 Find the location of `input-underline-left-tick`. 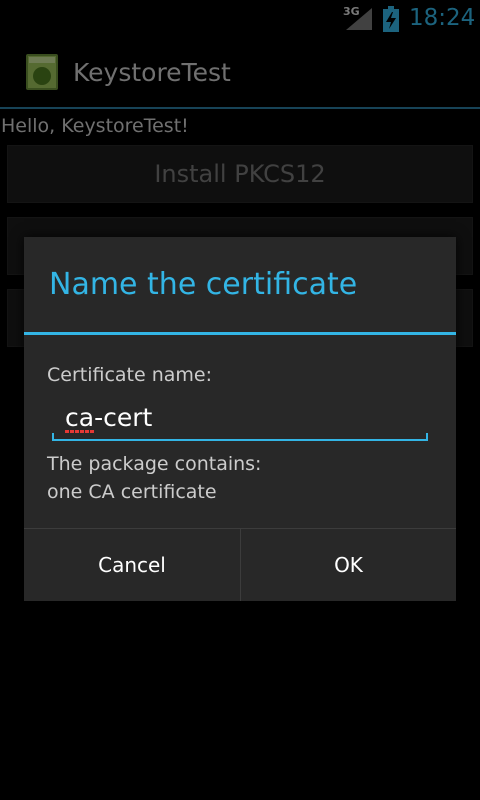

input-underline-left-tick is located at coordinates (53, 436).